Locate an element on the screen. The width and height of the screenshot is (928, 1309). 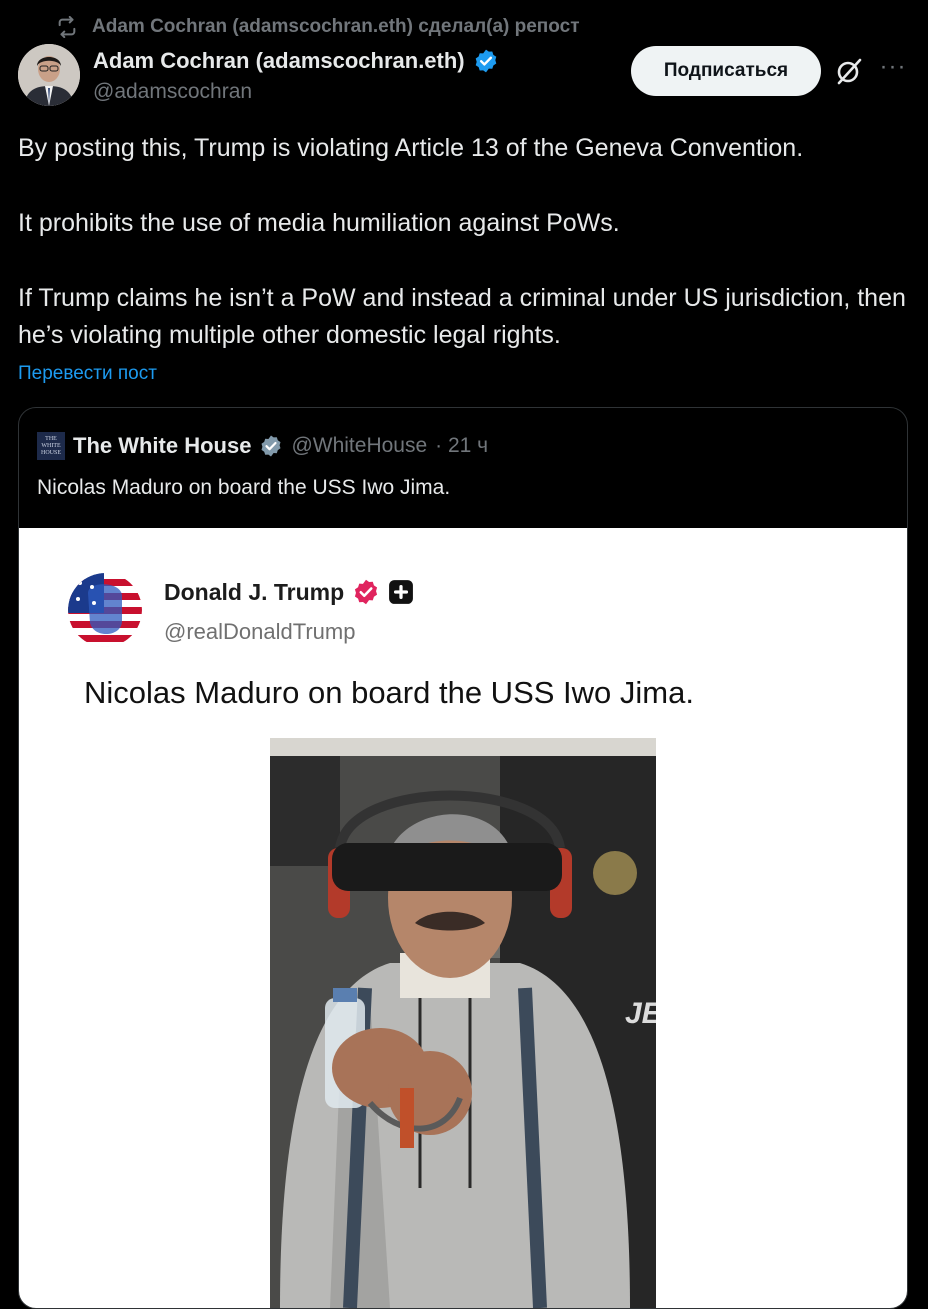
white-house-logo: THE WHITE HOUSE is located at coordinates (51, 446).